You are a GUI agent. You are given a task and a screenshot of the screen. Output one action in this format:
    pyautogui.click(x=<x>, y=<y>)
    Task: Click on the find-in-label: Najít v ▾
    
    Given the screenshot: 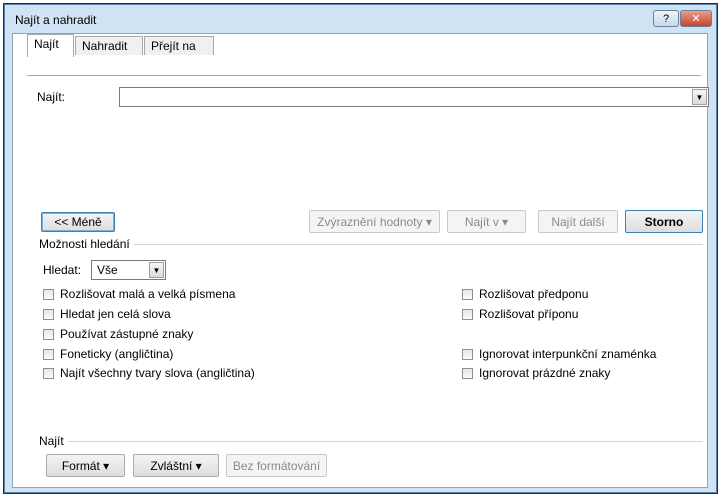 What is the action you would take?
    pyautogui.click(x=486, y=221)
    